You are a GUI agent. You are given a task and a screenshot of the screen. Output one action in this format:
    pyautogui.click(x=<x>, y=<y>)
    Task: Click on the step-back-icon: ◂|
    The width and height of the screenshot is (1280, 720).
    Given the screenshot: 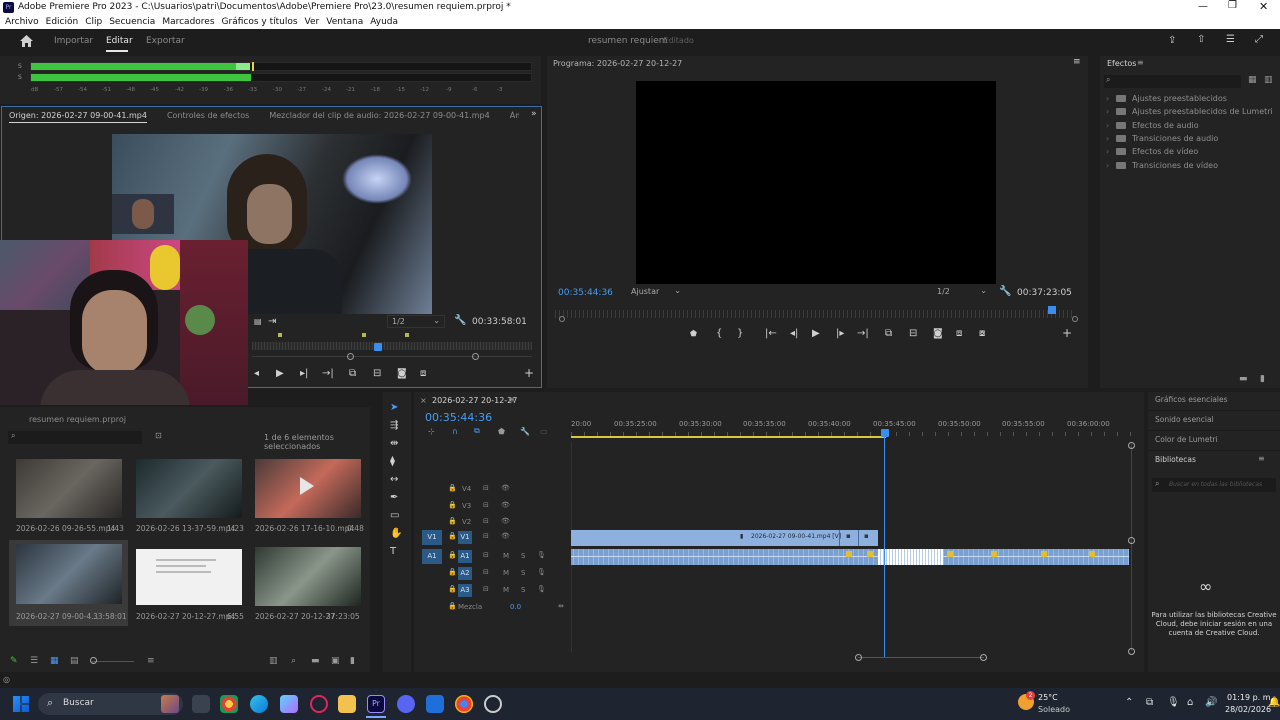 What is the action you would take?
    pyautogui.click(x=794, y=333)
    